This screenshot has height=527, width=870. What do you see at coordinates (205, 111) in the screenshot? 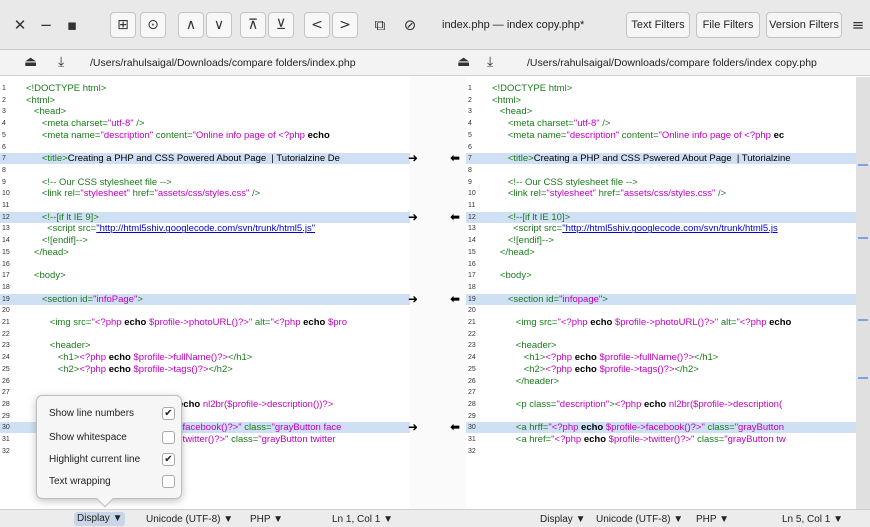
I see `left-code-line: 3 <head>` at bounding box center [205, 111].